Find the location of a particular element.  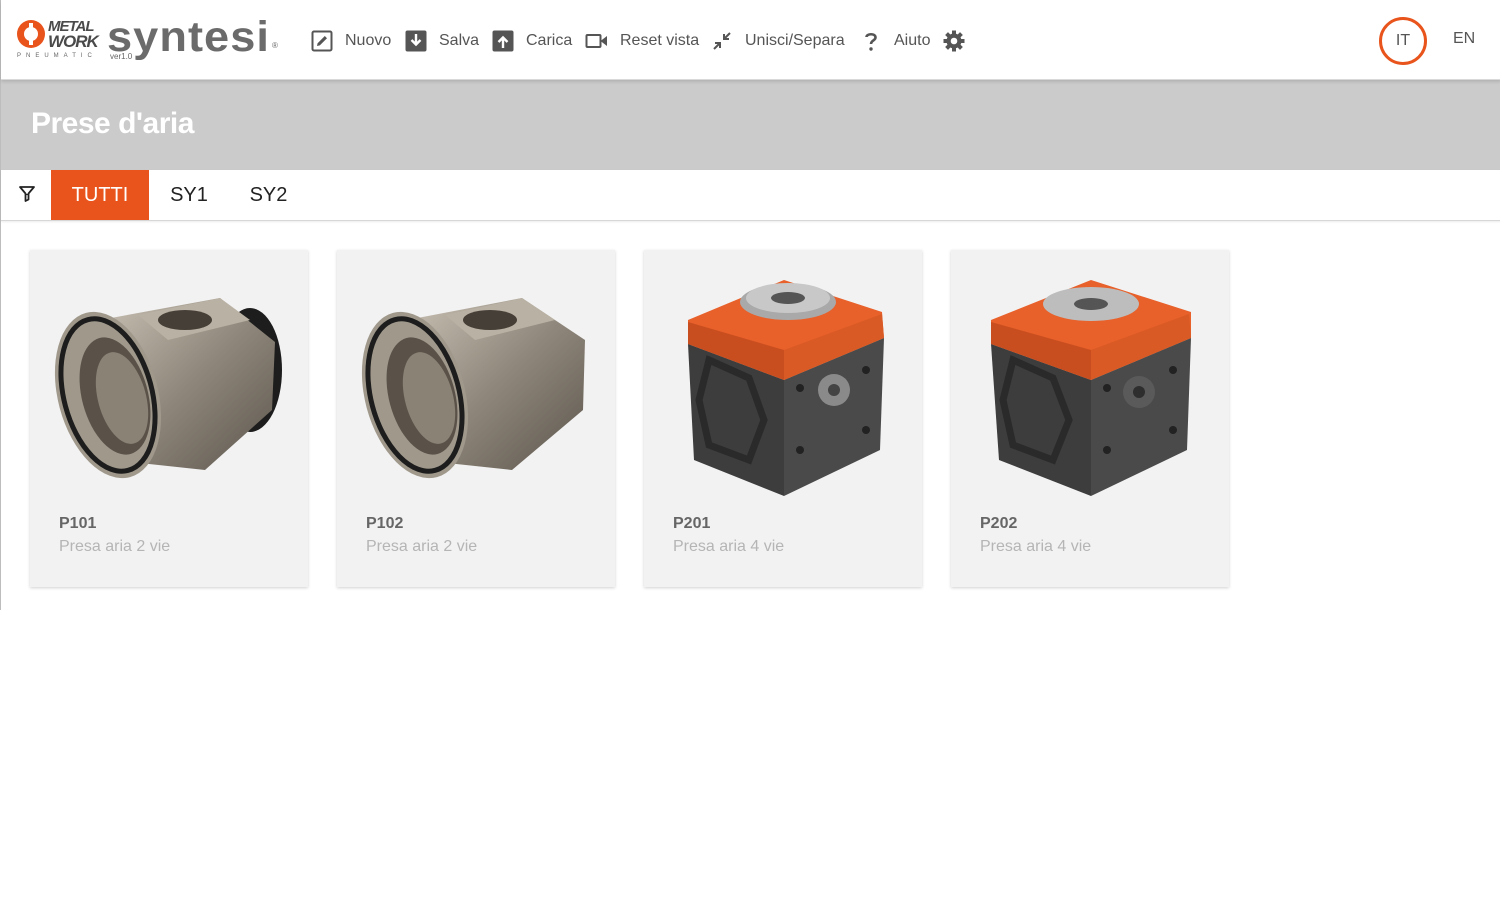

product-card-p201: P201 Presa aria 4 vie is located at coordinates (783, 418).